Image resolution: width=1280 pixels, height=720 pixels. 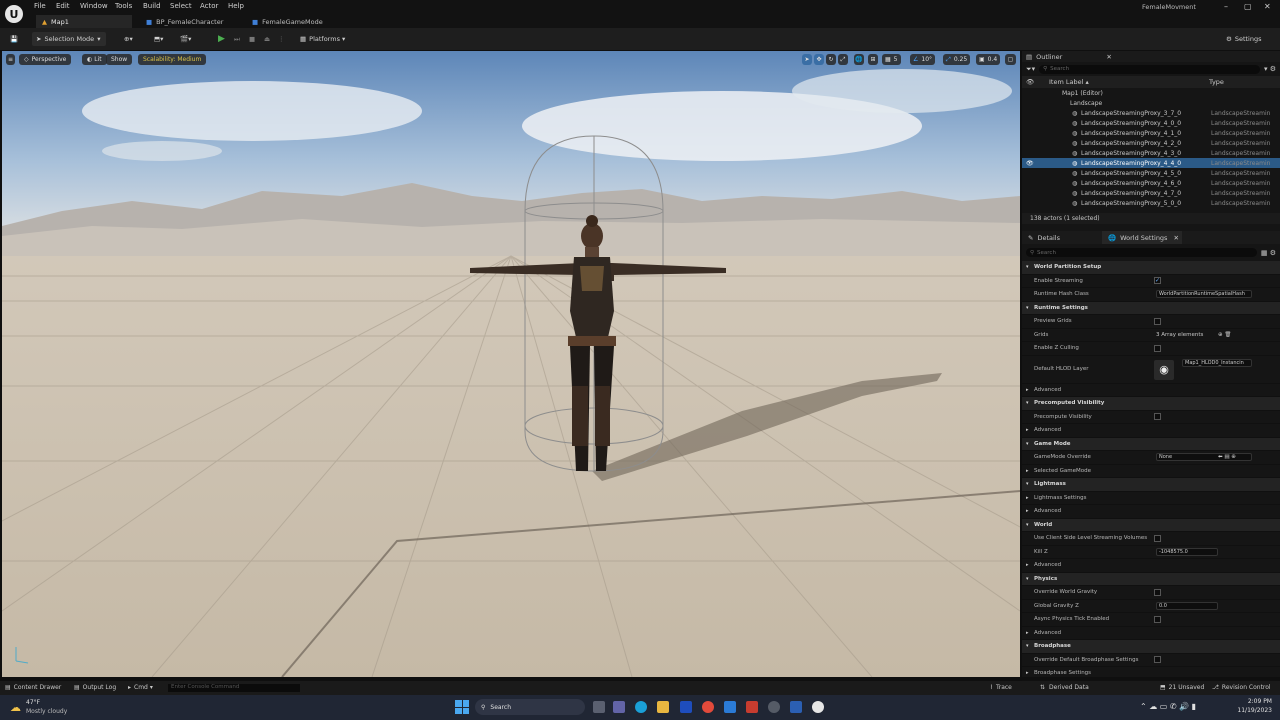 What do you see at coordinates (14, 39) in the screenshot?
I see `save-icon: 💾` at bounding box center [14, 39].